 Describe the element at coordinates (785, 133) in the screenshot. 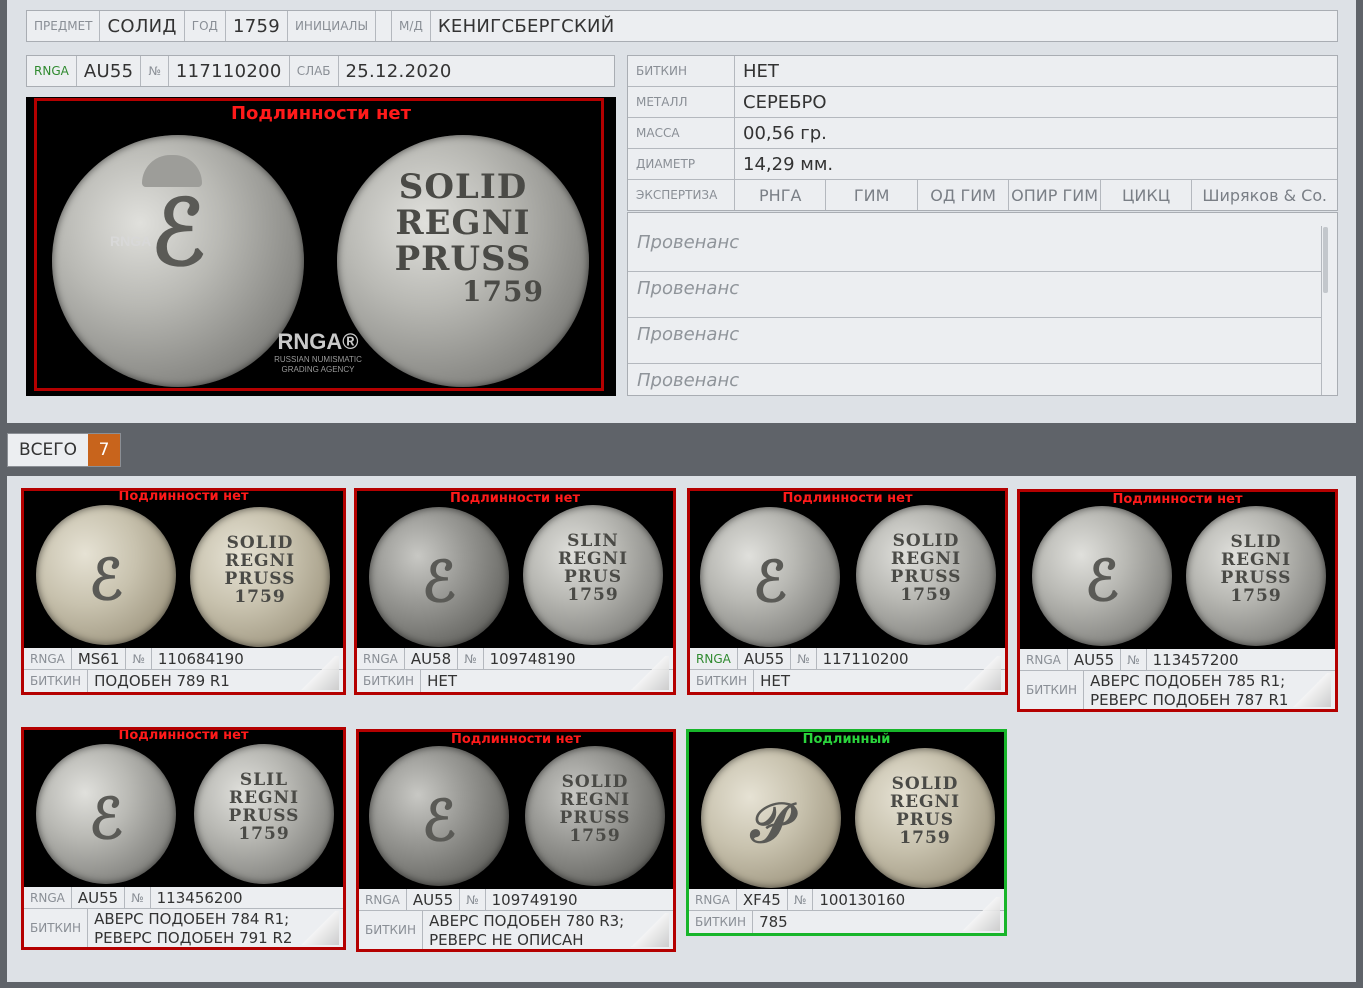

I see `detail-value: 00,56 гр.` at that location.